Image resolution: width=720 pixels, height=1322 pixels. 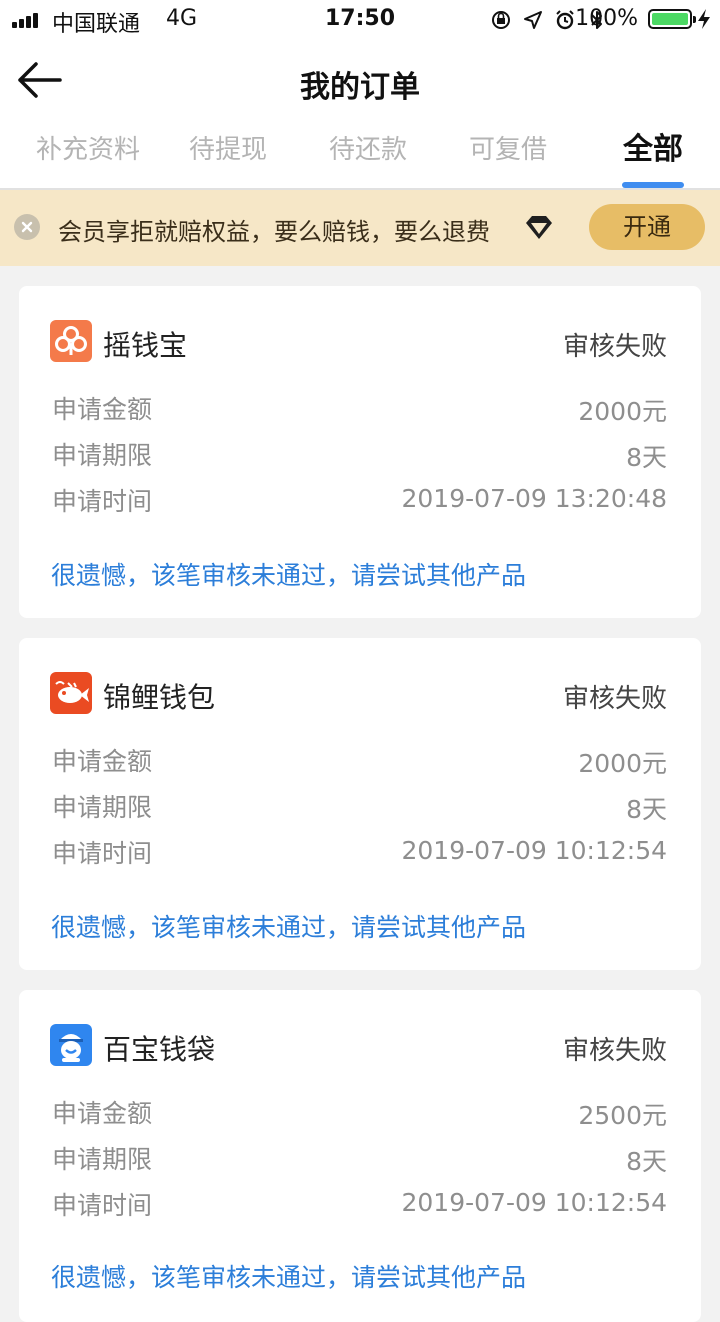 I want to click on banner-text: 会员享拒就赔权益，要么赔钱，要么退费, so click(x=274, y=232).